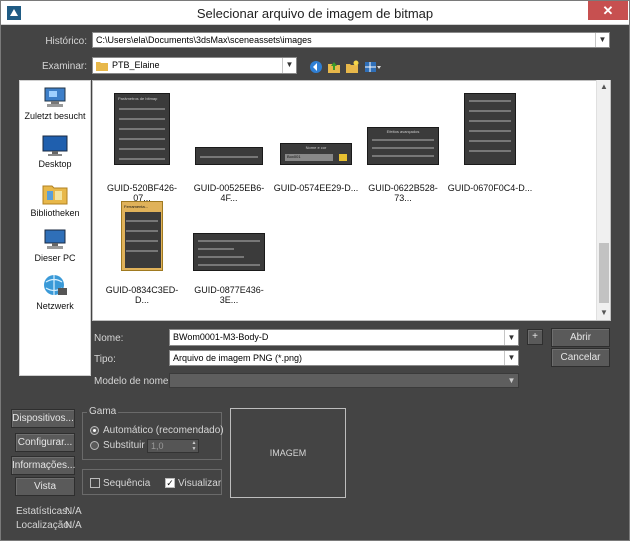  What do you see at coordinates (603, 200) in the screenshot?
I see `file-list-scrollbar: ▲ ▼` at bounding box center [603, 200].